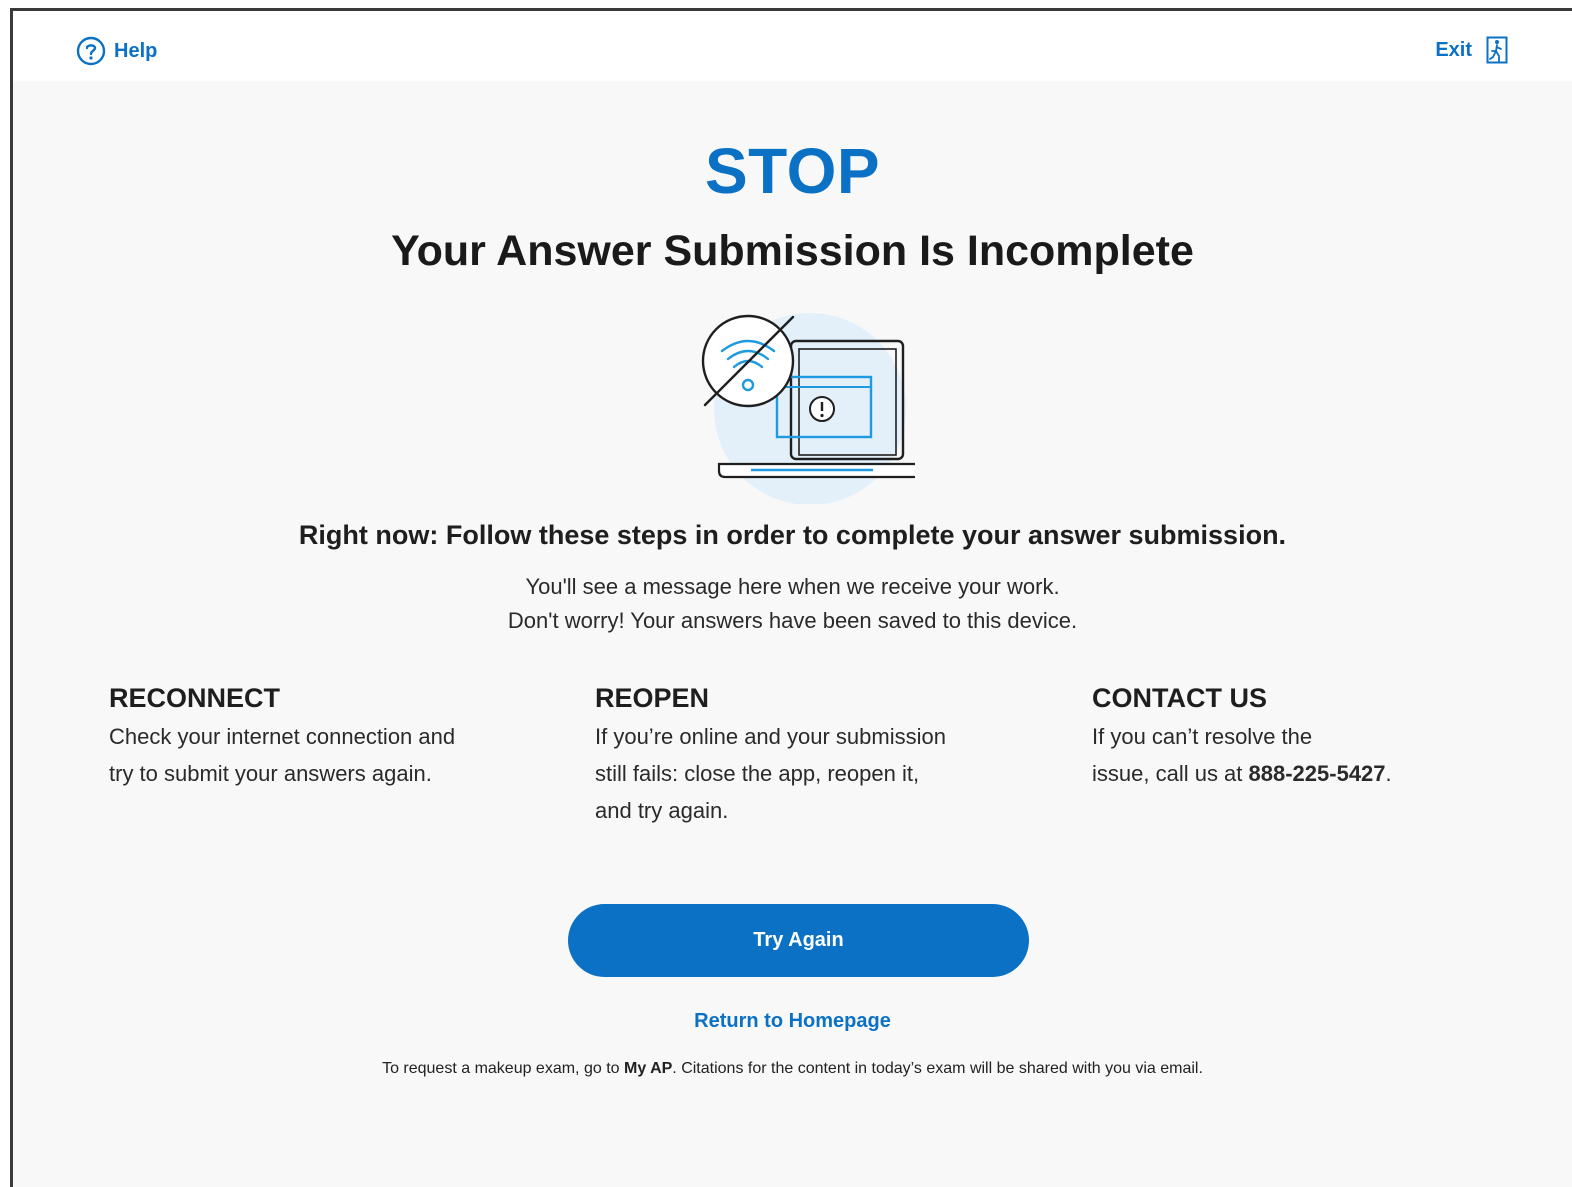 The width and height of the screenshot is (1572, 1187). Describe the element at coordinates (91, 51) in the screenshot. I see `question-circle-icon` at that location.